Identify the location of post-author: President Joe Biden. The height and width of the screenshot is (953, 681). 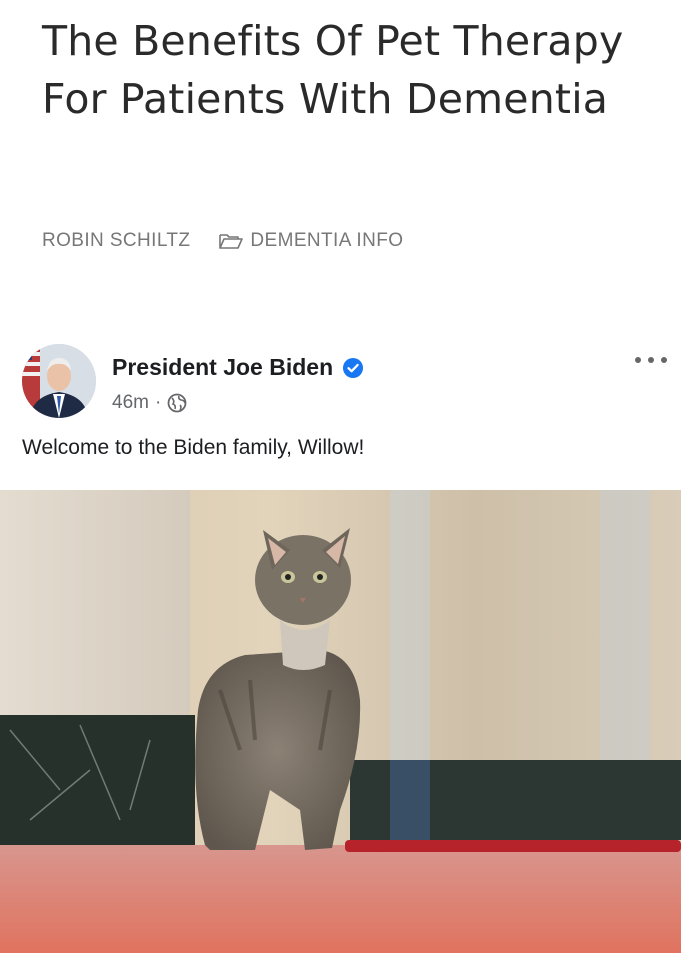
(238, 367).